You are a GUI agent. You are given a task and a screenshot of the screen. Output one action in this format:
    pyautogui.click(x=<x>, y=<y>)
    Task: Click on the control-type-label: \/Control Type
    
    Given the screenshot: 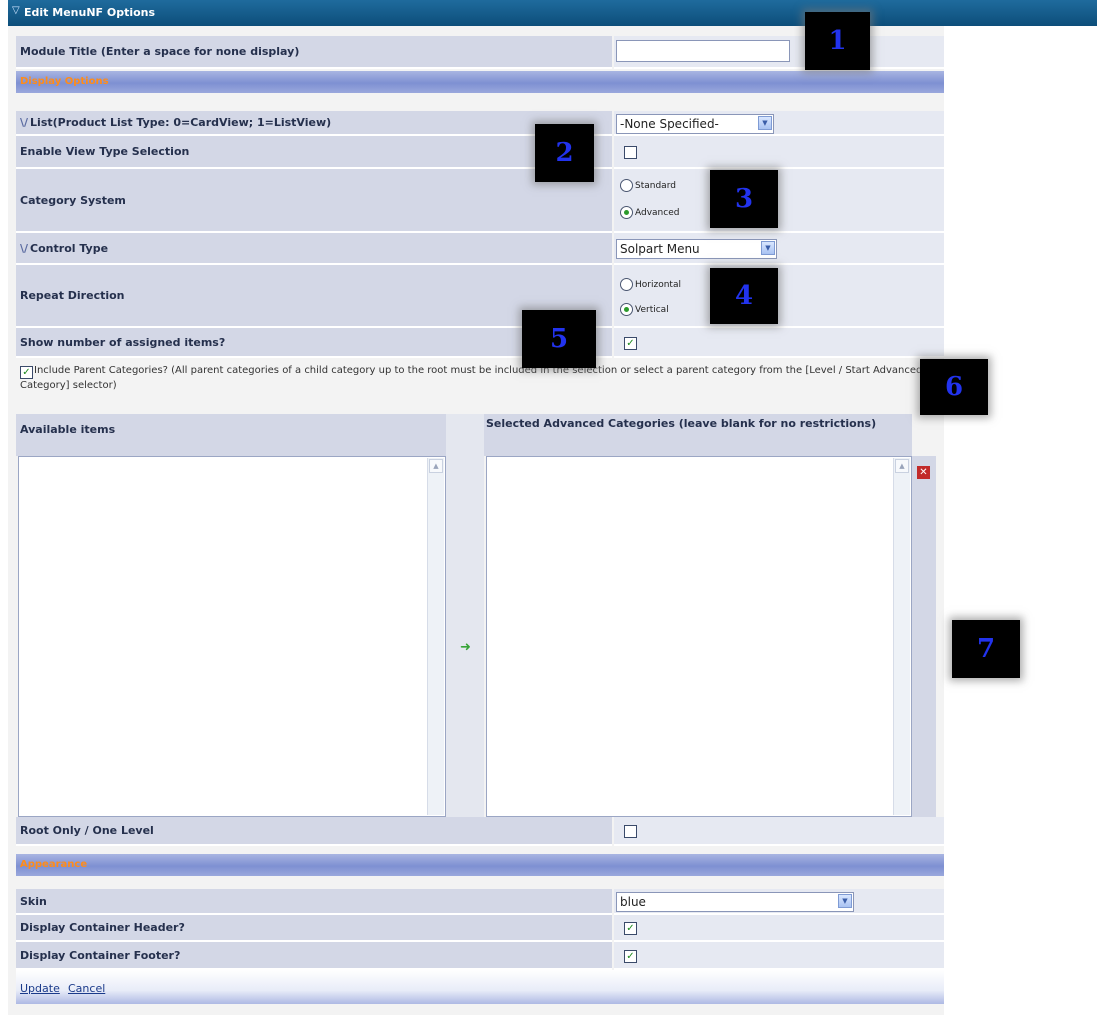 What is the action you would take?
    pyautogui.click(x=314, y=249)
    